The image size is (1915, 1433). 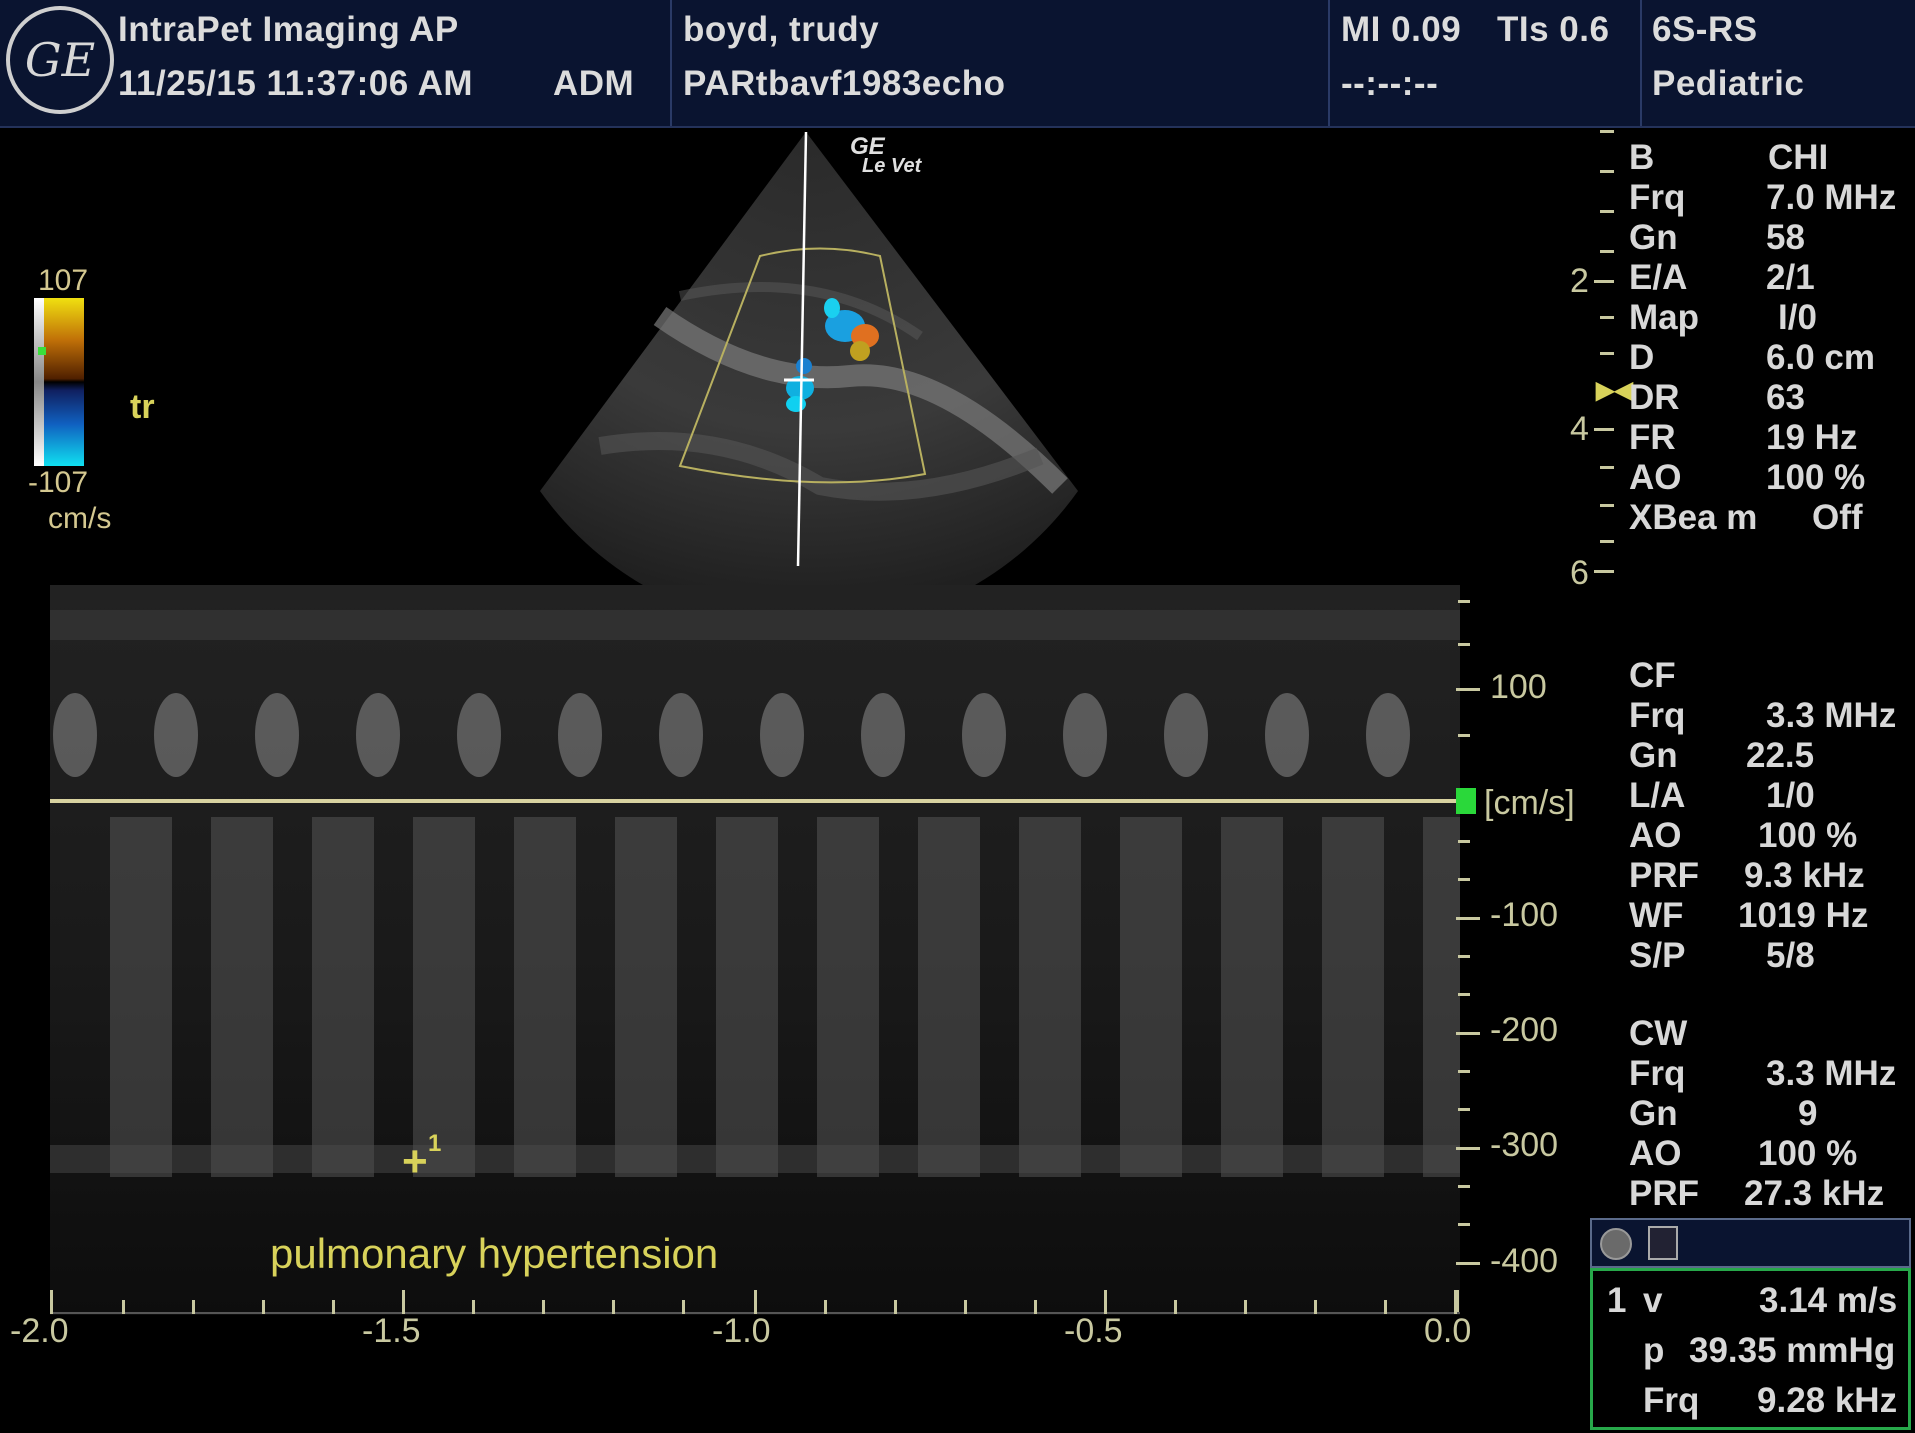 I want to click on cw-title: CW, so click(x=1658, y=1033).